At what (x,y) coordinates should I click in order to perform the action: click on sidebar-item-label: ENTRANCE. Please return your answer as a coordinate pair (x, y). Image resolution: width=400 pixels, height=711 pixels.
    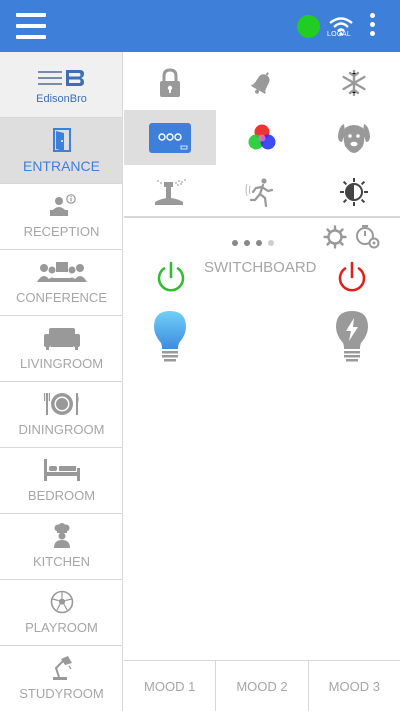
    Looking at the image, I should click on (61, 166).